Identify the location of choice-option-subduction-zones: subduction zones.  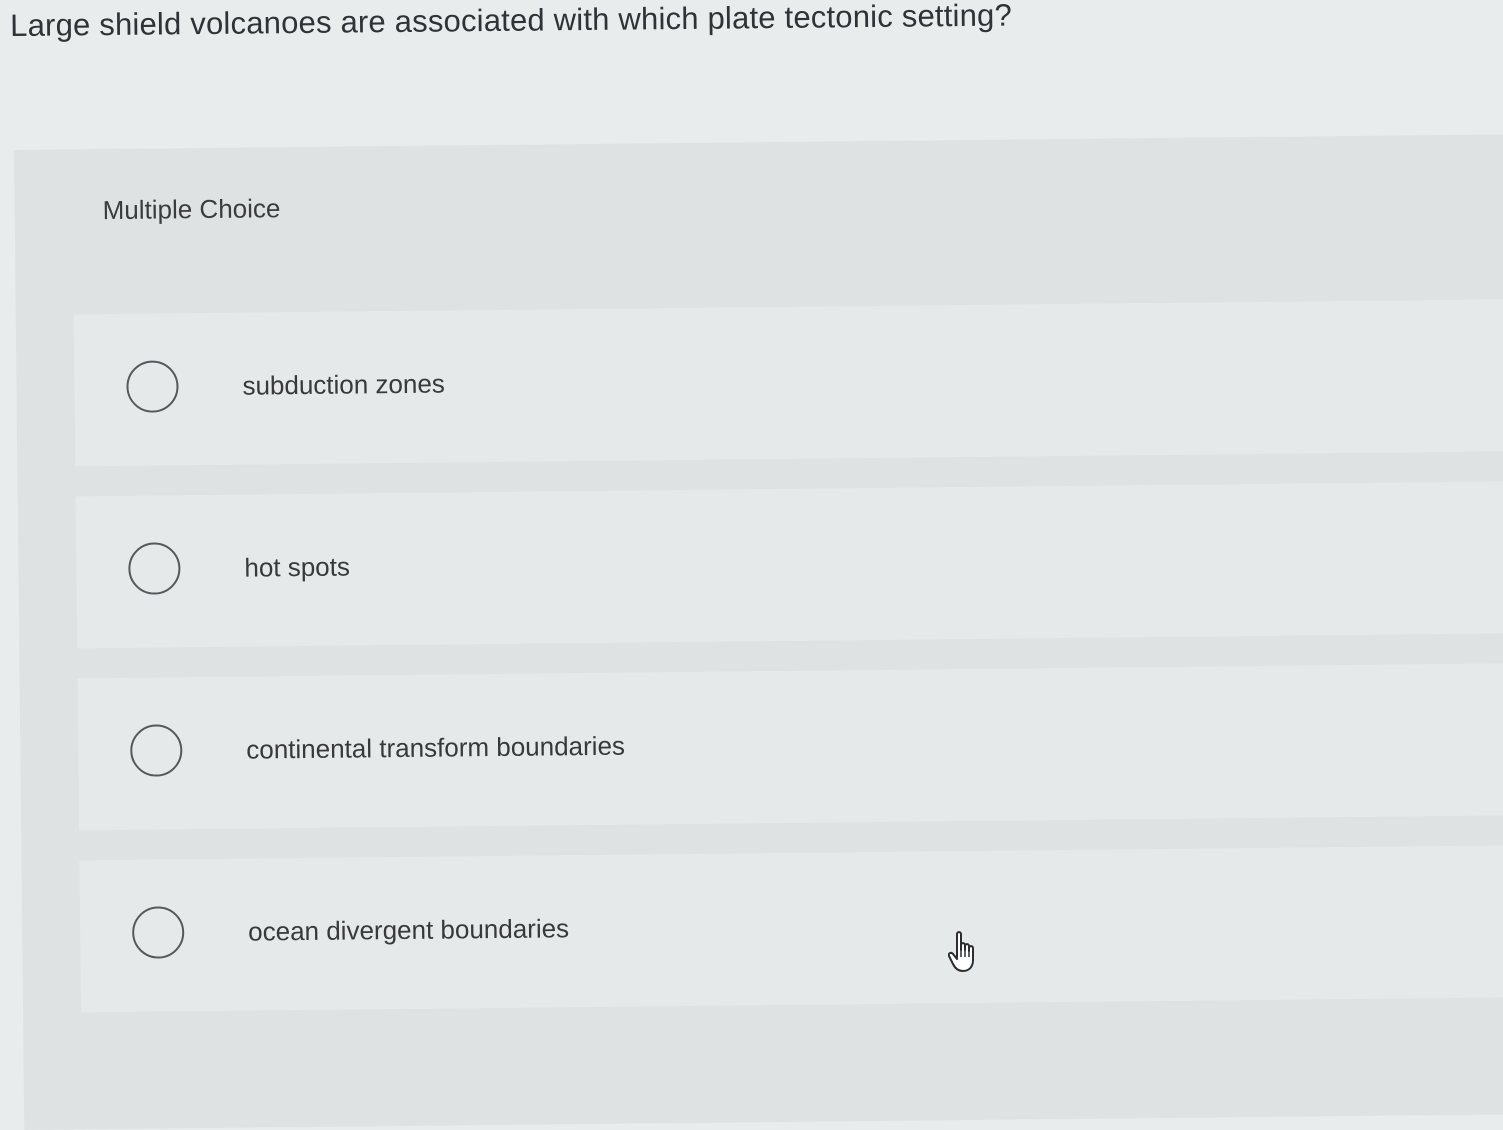
(788, 383).